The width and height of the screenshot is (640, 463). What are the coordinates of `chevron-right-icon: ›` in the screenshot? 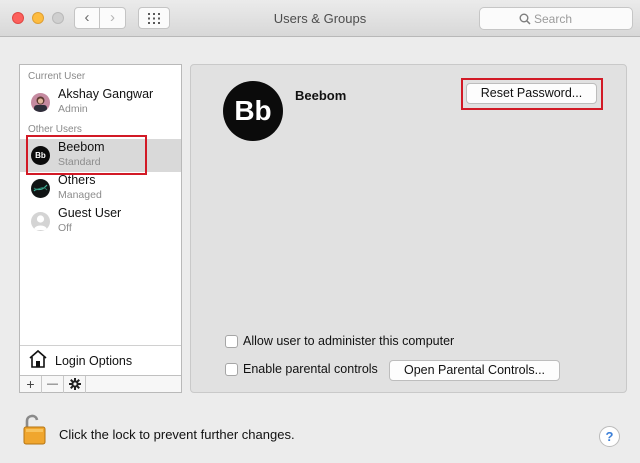 It's located at (112, 17).